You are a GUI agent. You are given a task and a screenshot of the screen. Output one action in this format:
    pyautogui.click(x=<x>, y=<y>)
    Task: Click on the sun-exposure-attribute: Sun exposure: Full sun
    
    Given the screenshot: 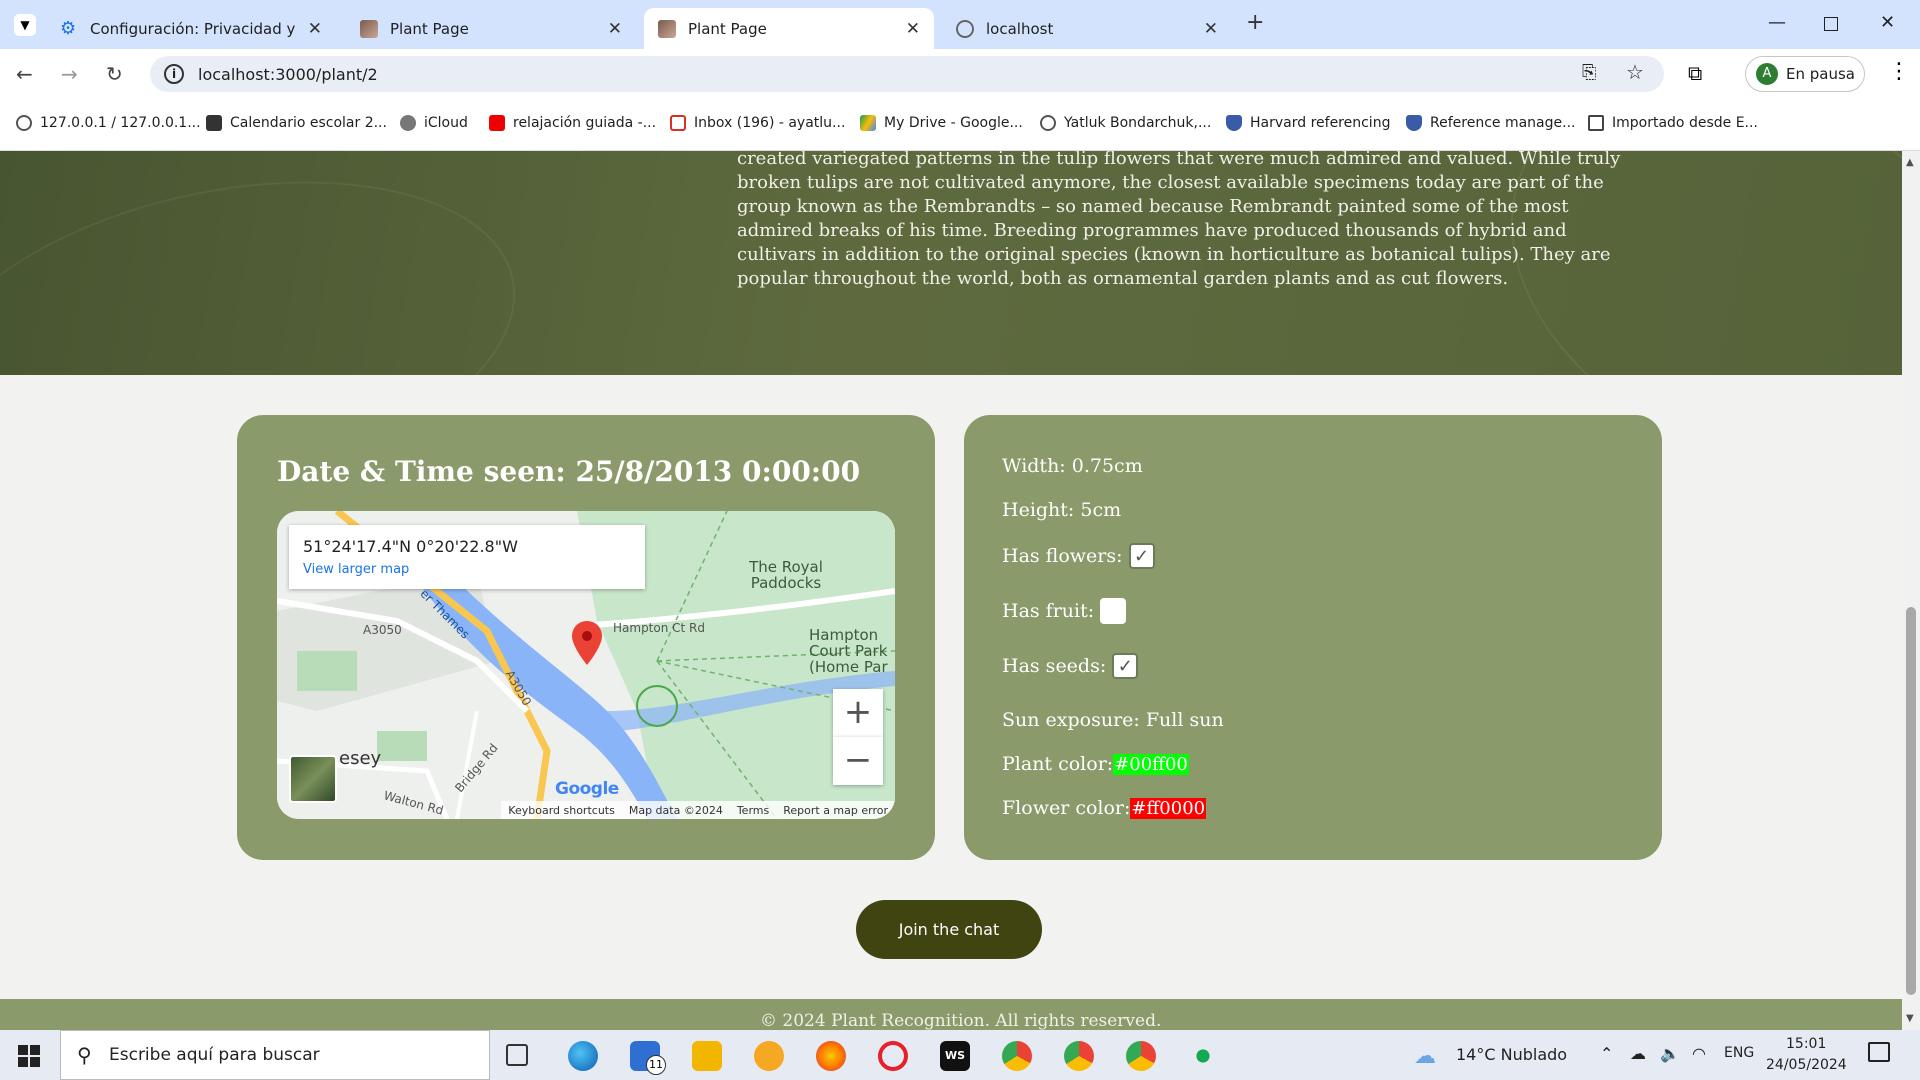 What is the action you would take?
    pyautogui.click(x=1113, y=720)
    